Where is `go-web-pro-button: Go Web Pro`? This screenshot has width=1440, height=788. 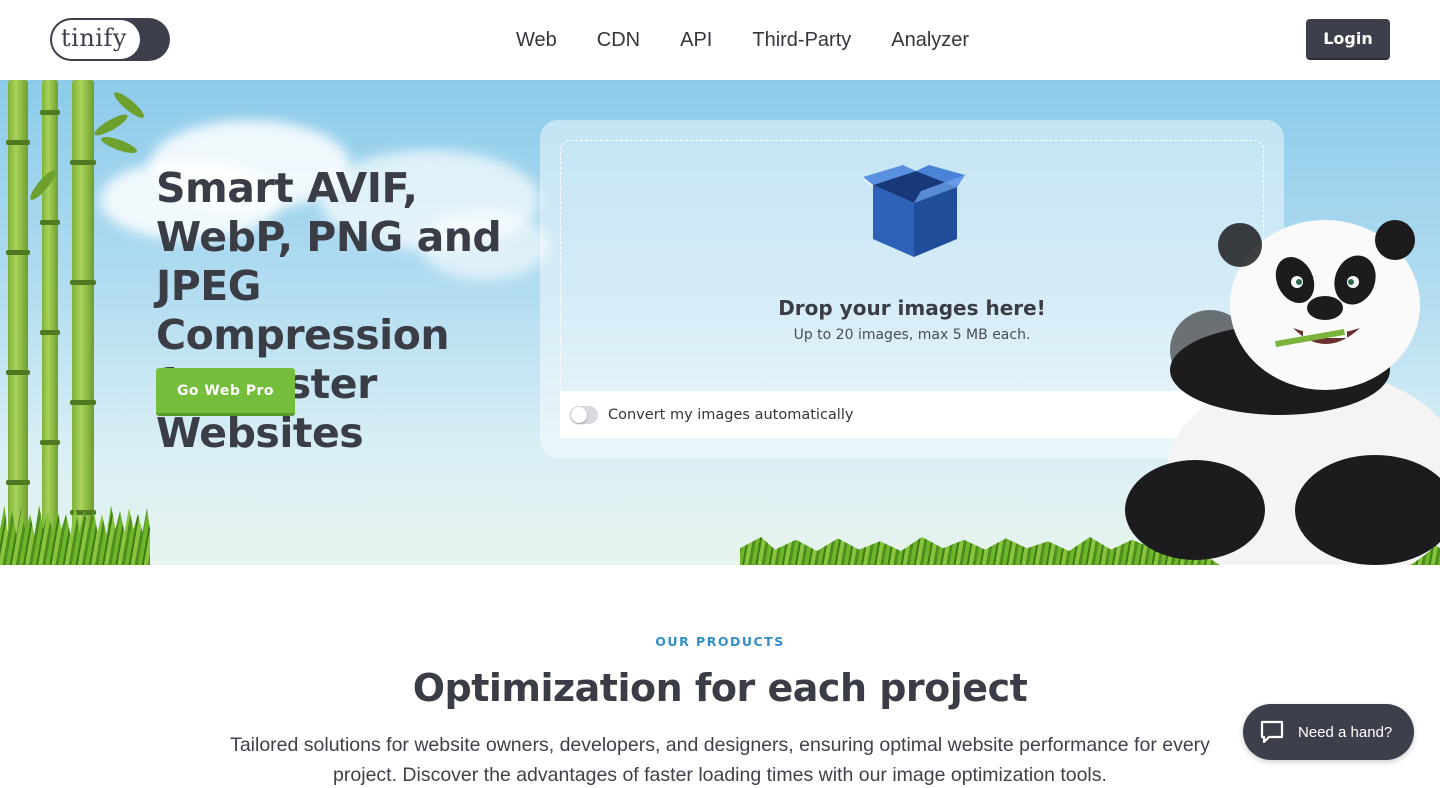
go-web-pro-button: Go Web Pro is located at coordinates (225, 392).